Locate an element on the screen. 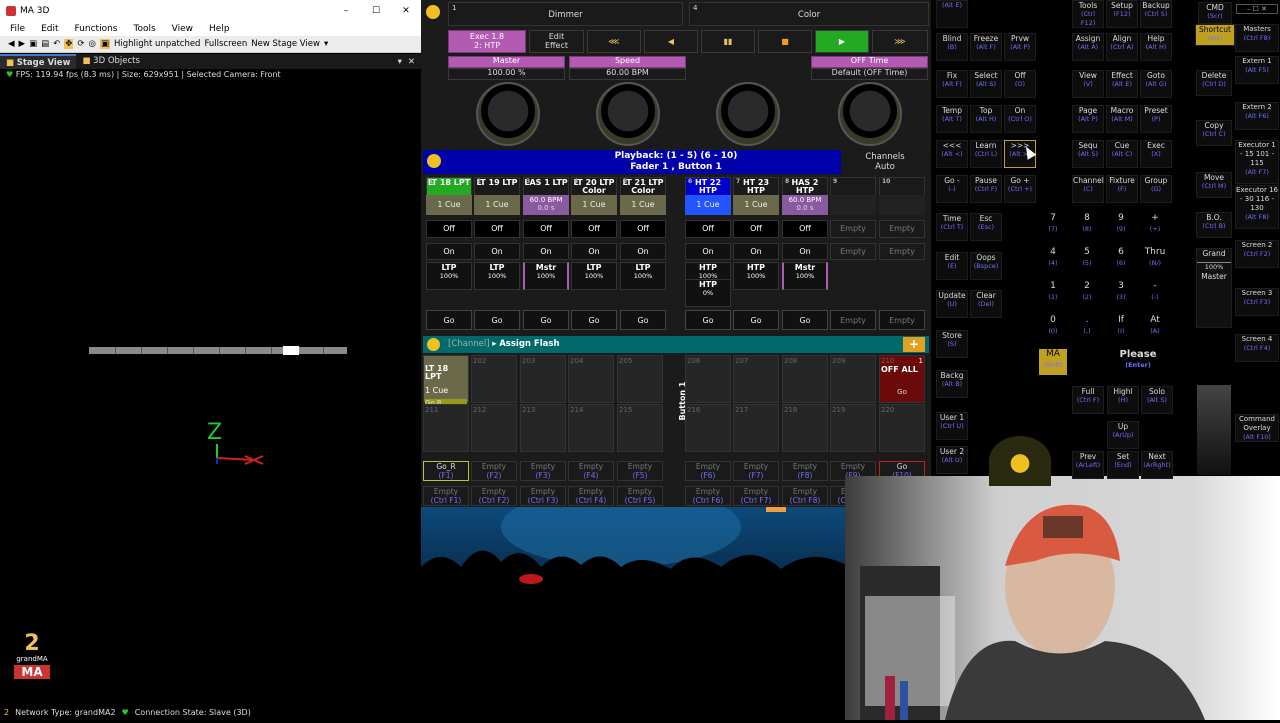 The image size is (1280, 723). exec-header-6: 6 HT 22 HTP is located at coordinates (708, 186).